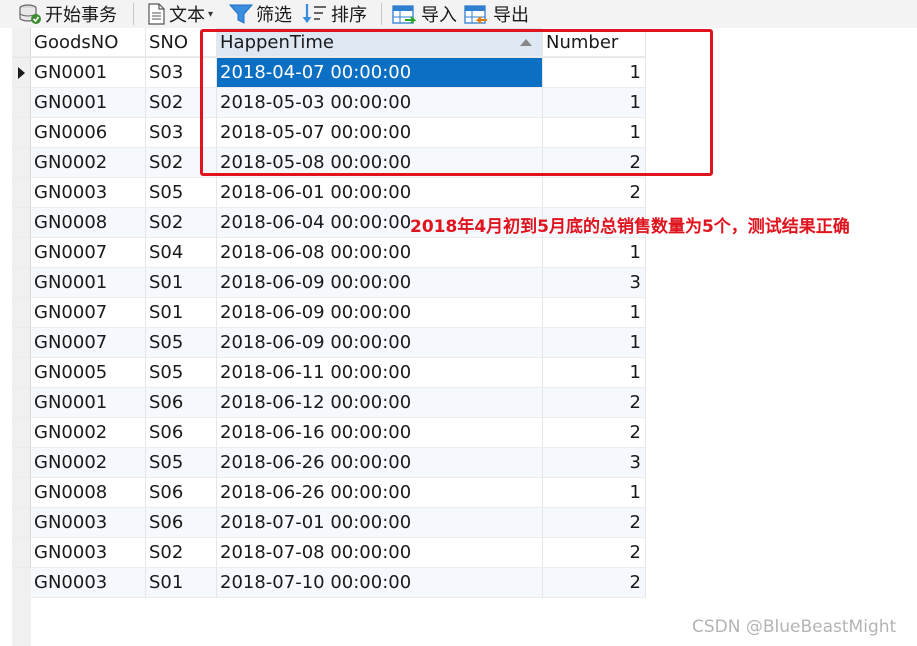 Image resolution: width=917 pixels, height=646 pixels. What do you see at coordinates (88, 42) in the screenshot?
I see `column-header-goodsno: GoodsNO` at bounding box center [88, 42].